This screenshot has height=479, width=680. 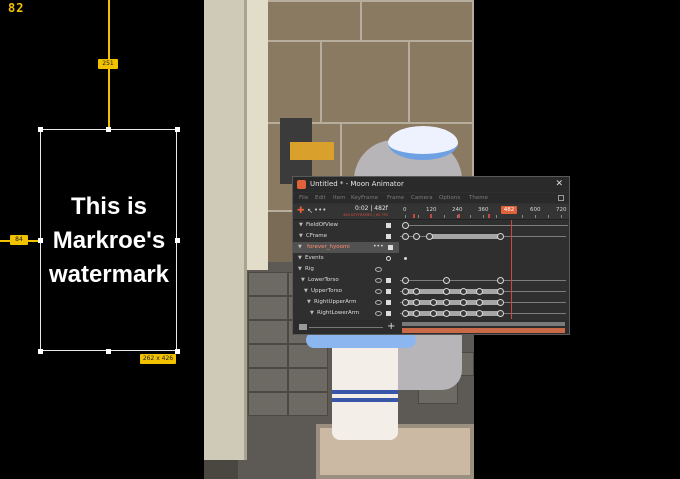 I want to click on character-hat, so click(x=423, y=143).